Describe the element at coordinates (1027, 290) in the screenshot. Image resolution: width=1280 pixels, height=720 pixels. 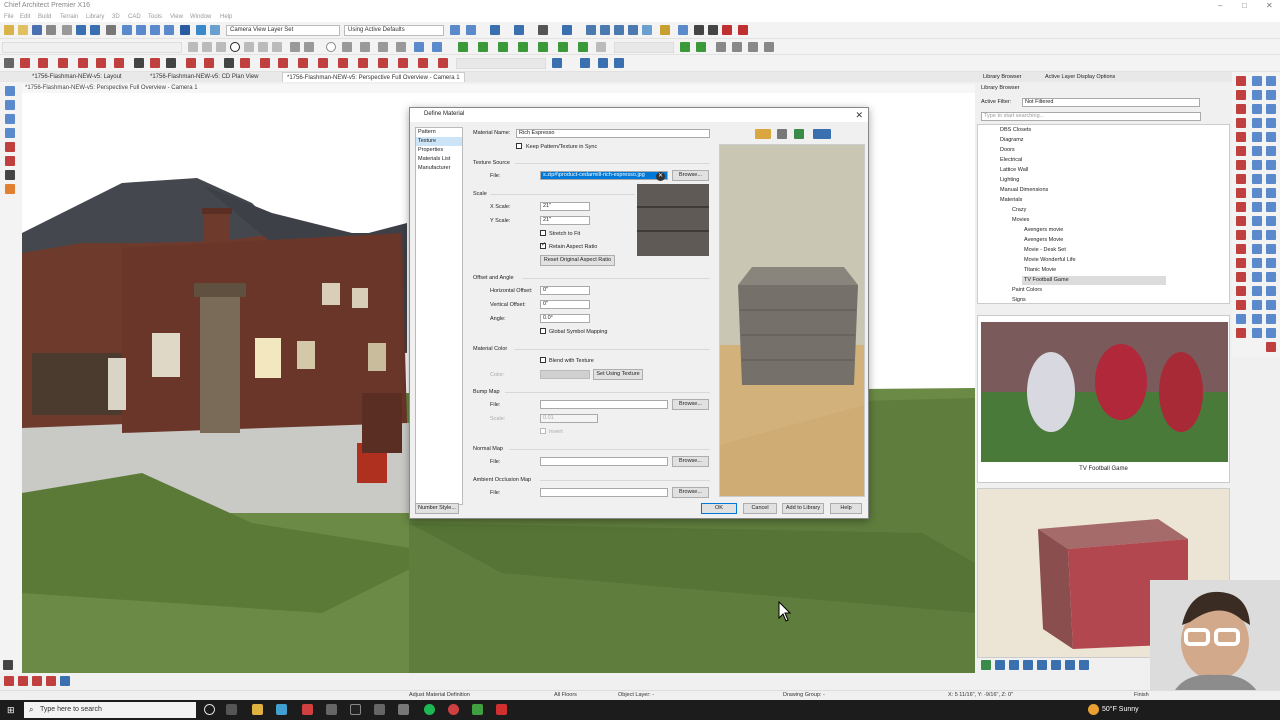
I see `tree-item: Paint Colors` at that location.